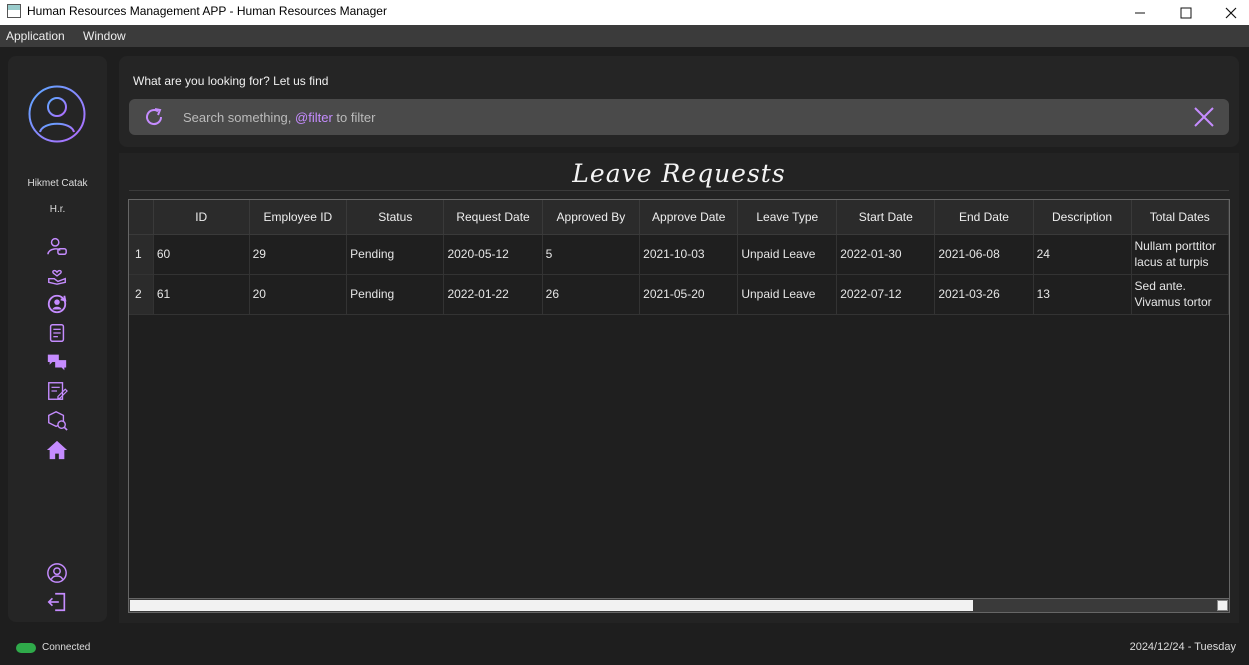 The height and width of the screenshot is (665, 1249). I want to click on search-hint: What are you looking for? Let us find, so click(231, 81).